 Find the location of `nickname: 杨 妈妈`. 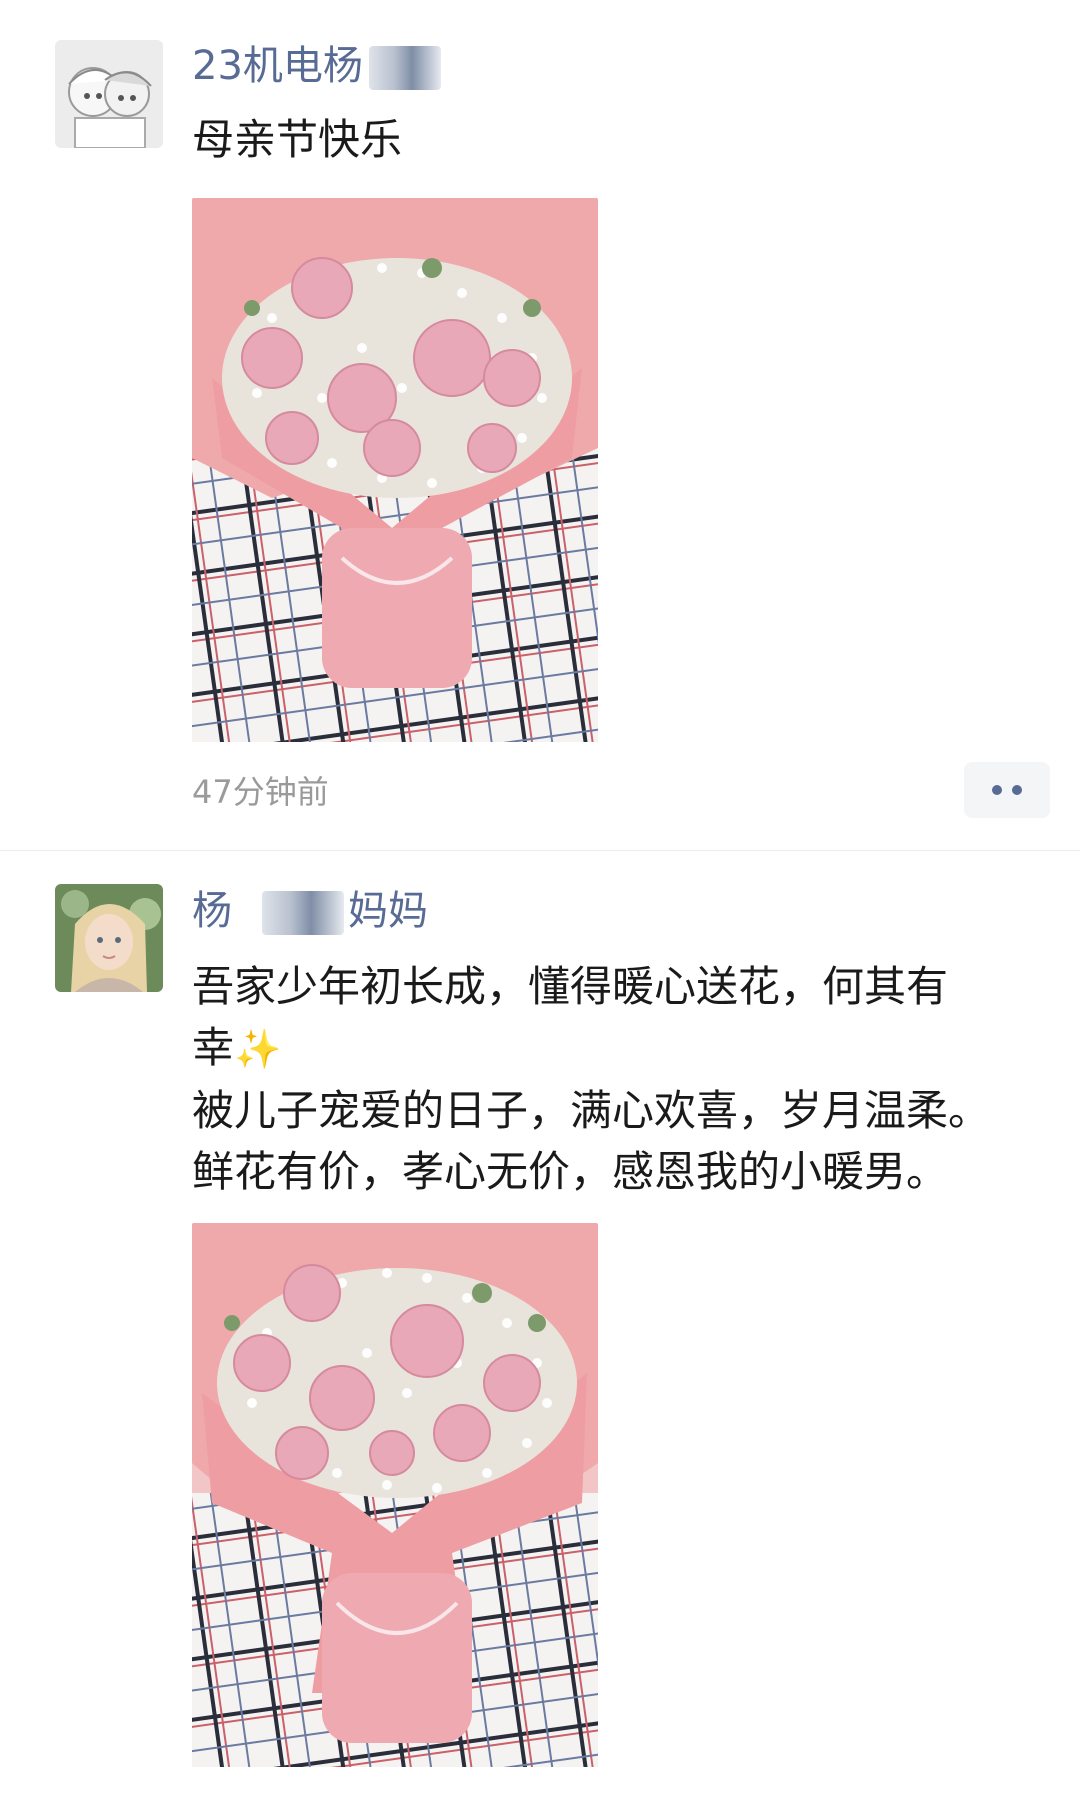

nickname: 杨 妈妈 is located at coordinates (310, 911).